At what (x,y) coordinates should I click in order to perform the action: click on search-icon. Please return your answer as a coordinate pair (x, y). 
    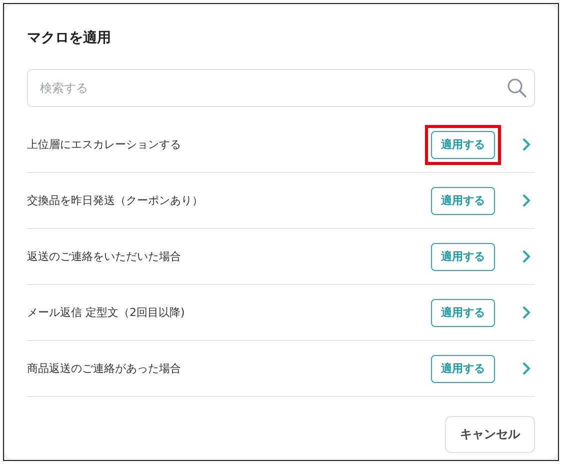
    Looking at the image, I should click on (517, 88).